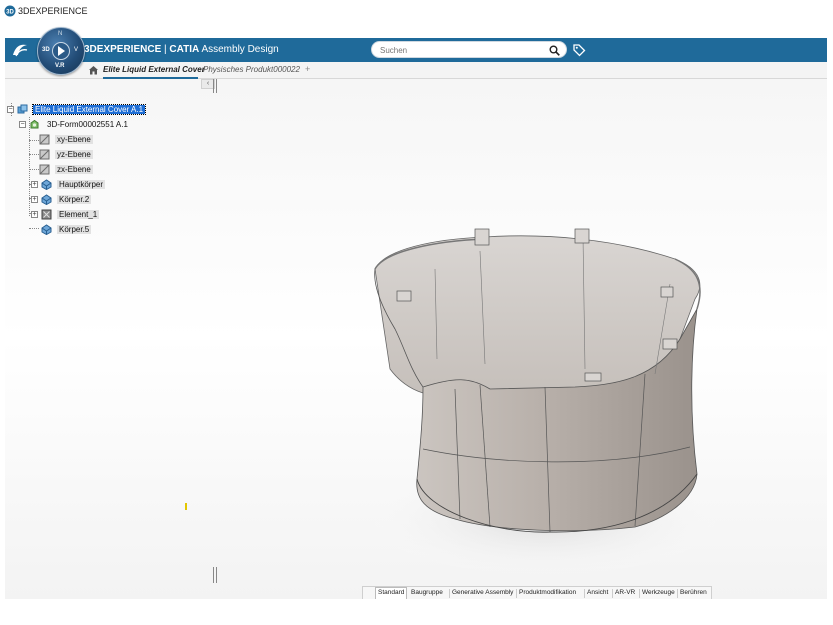  I want to click on play-icon, so click(61, 51).